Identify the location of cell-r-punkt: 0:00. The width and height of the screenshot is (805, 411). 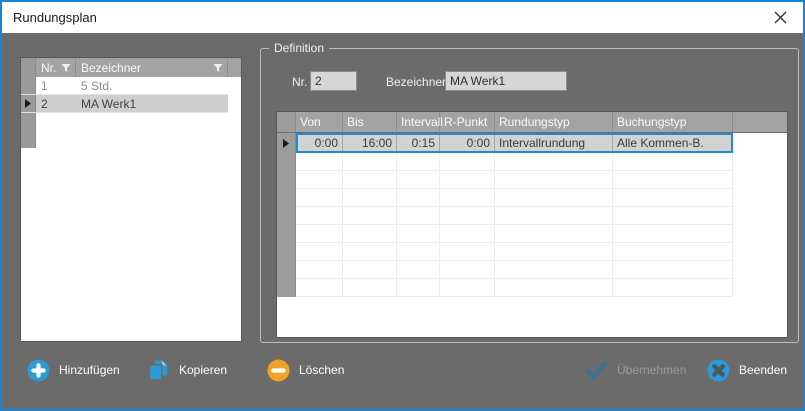
(467, 143).